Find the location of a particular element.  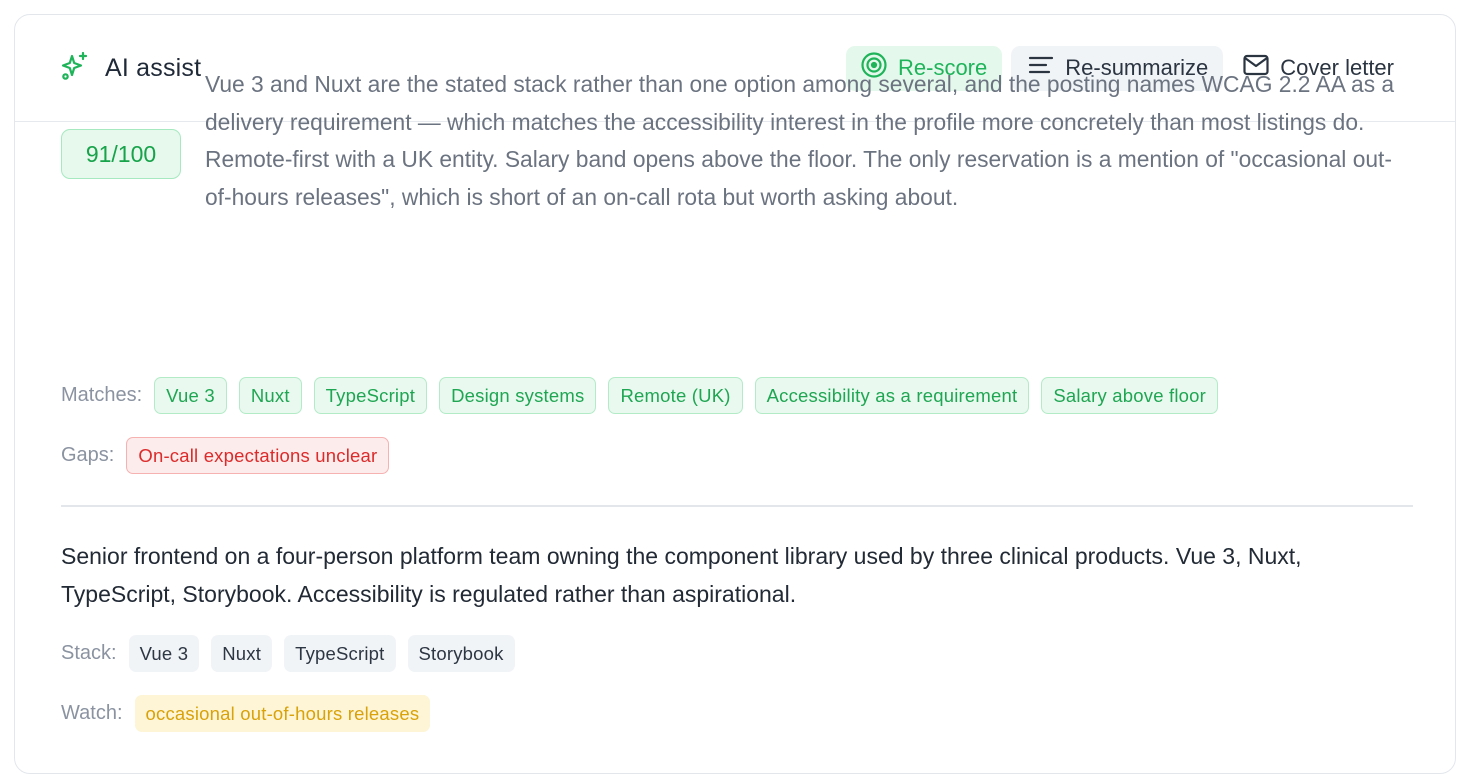

section-divider is located at coordinates (737, 506).